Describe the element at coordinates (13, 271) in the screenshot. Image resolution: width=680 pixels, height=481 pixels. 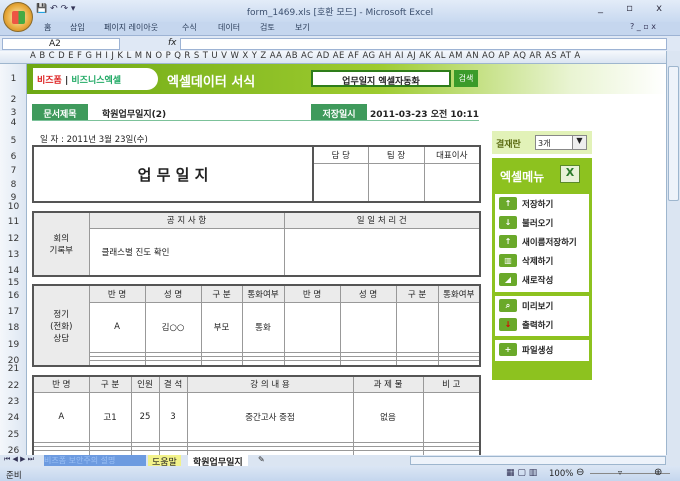
I see `row-number: 14` at that location.